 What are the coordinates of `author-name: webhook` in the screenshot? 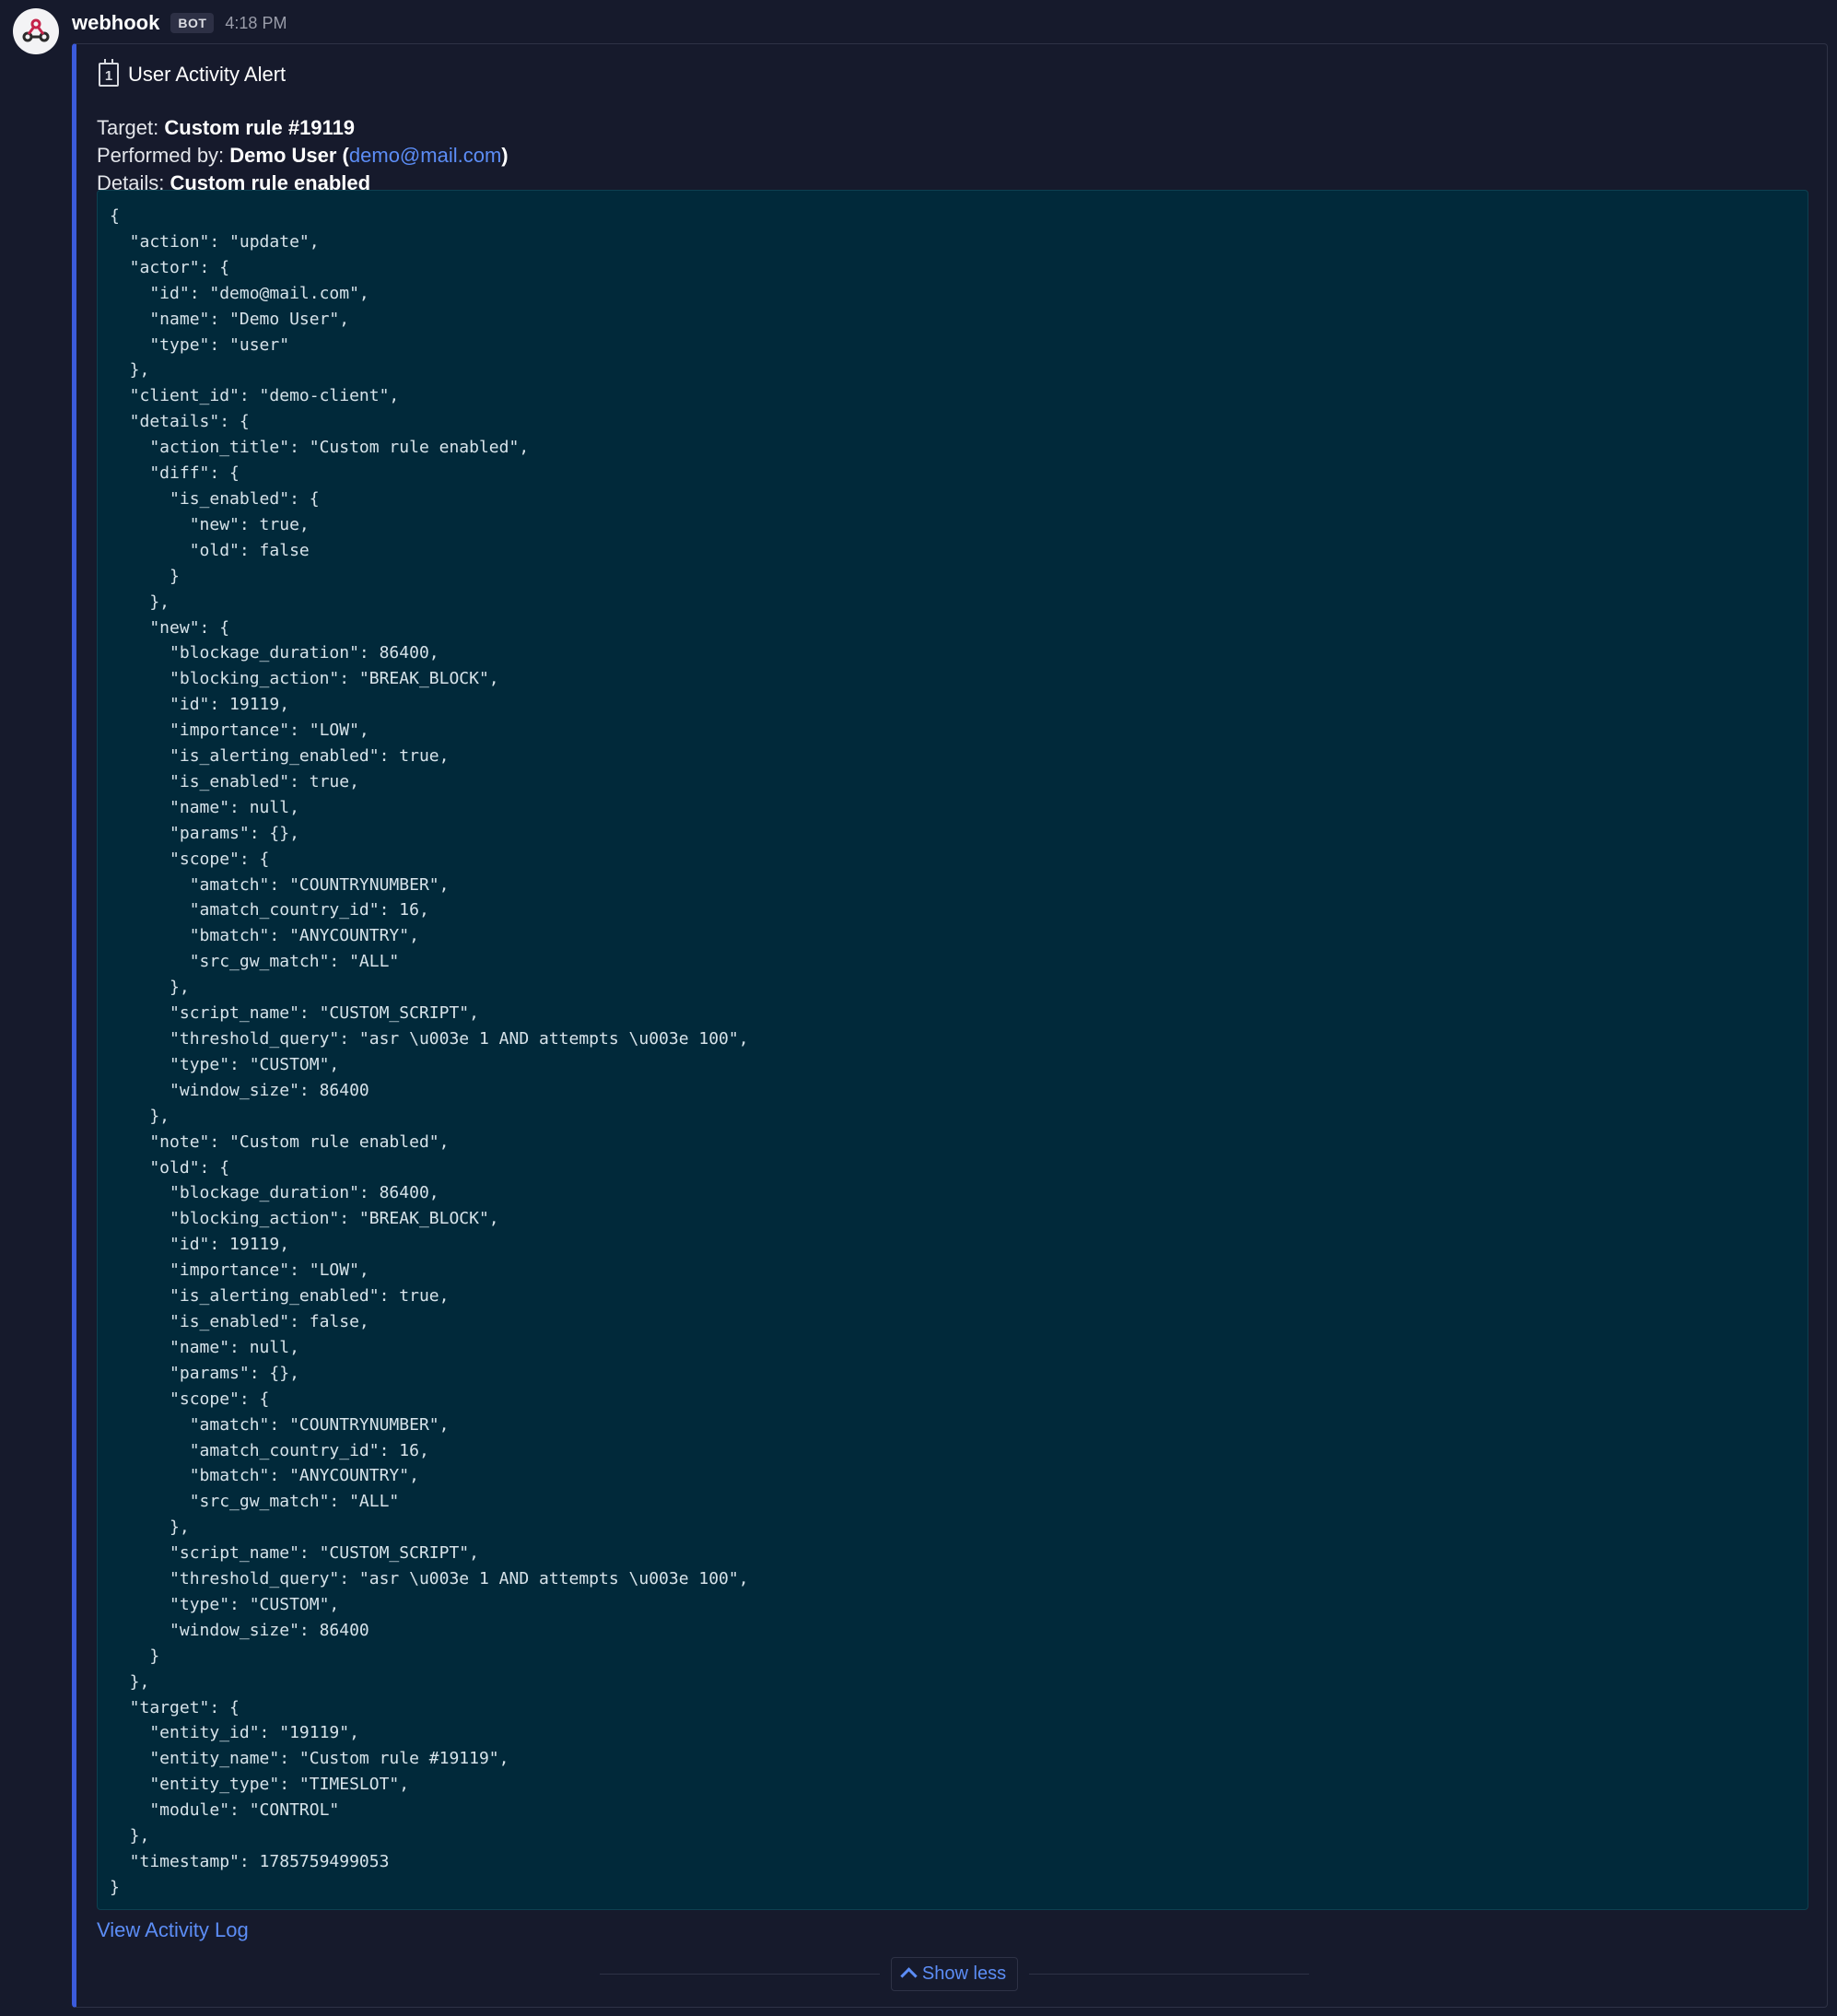 It's located at (115, 23).